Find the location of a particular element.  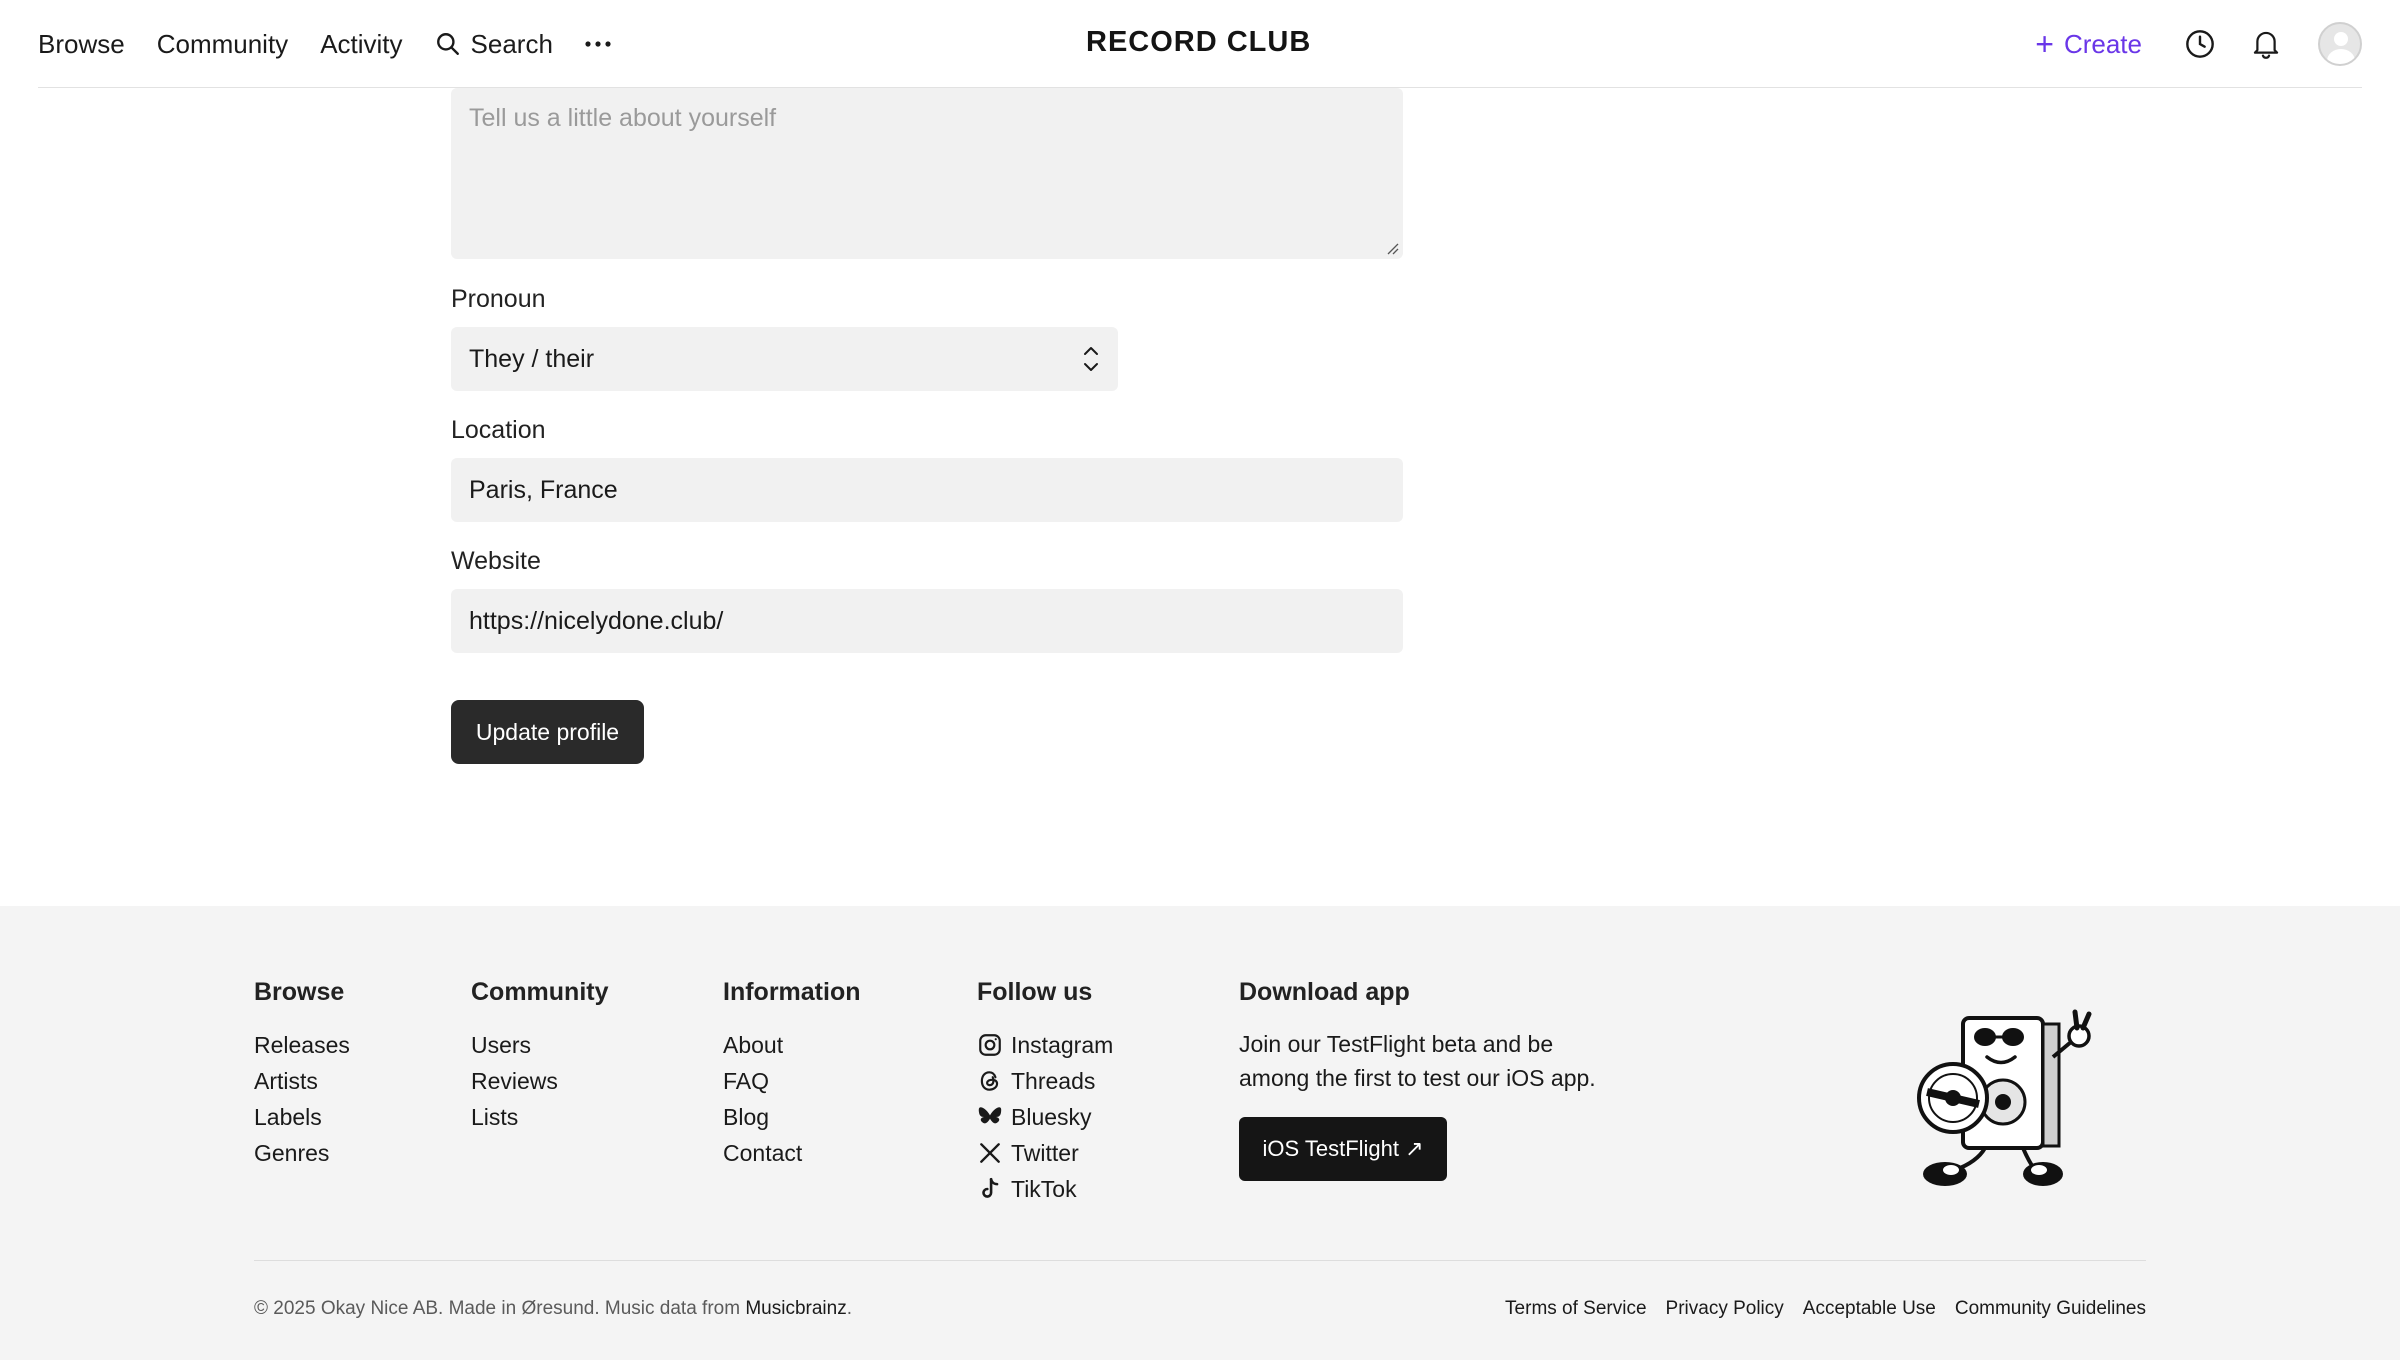

footer-link-contact: Contact is located at coordinates (792, 1153).